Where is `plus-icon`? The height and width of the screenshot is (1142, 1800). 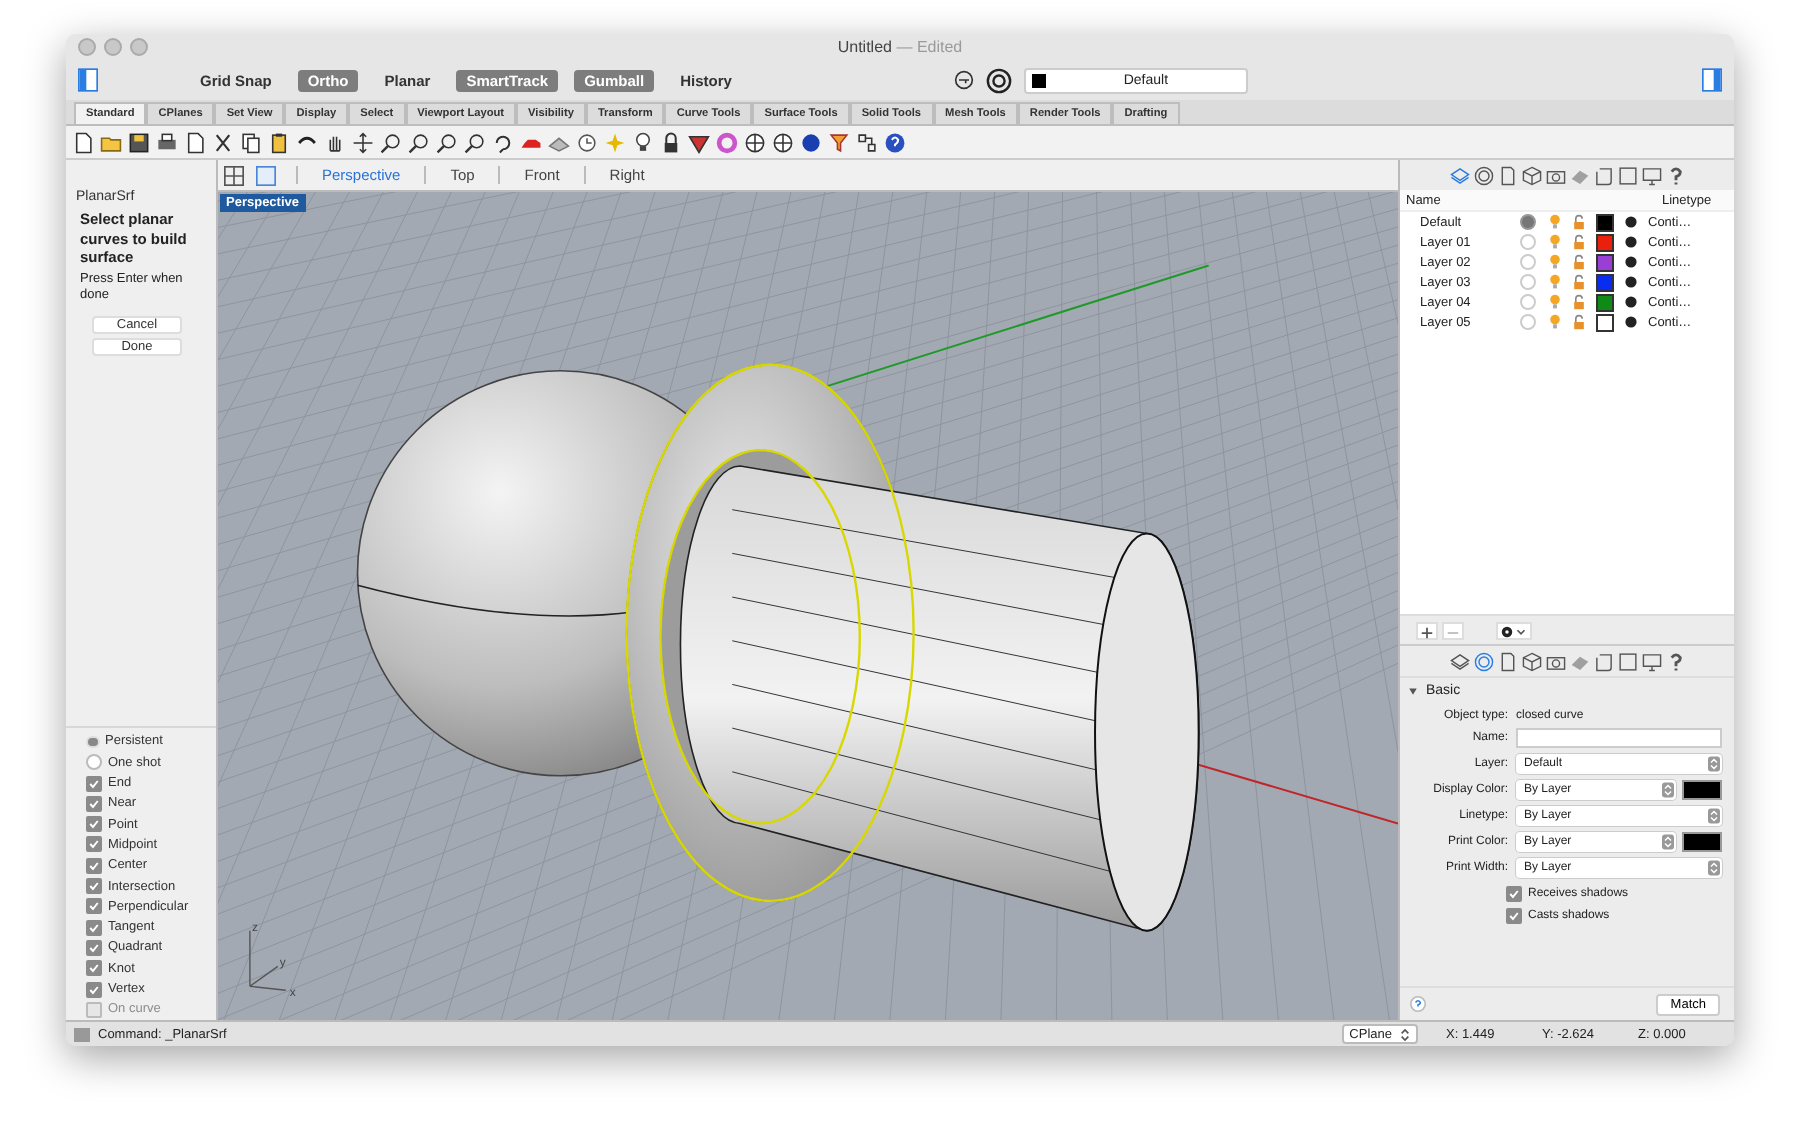
plus-icon is located at coordinates (1427, 632).